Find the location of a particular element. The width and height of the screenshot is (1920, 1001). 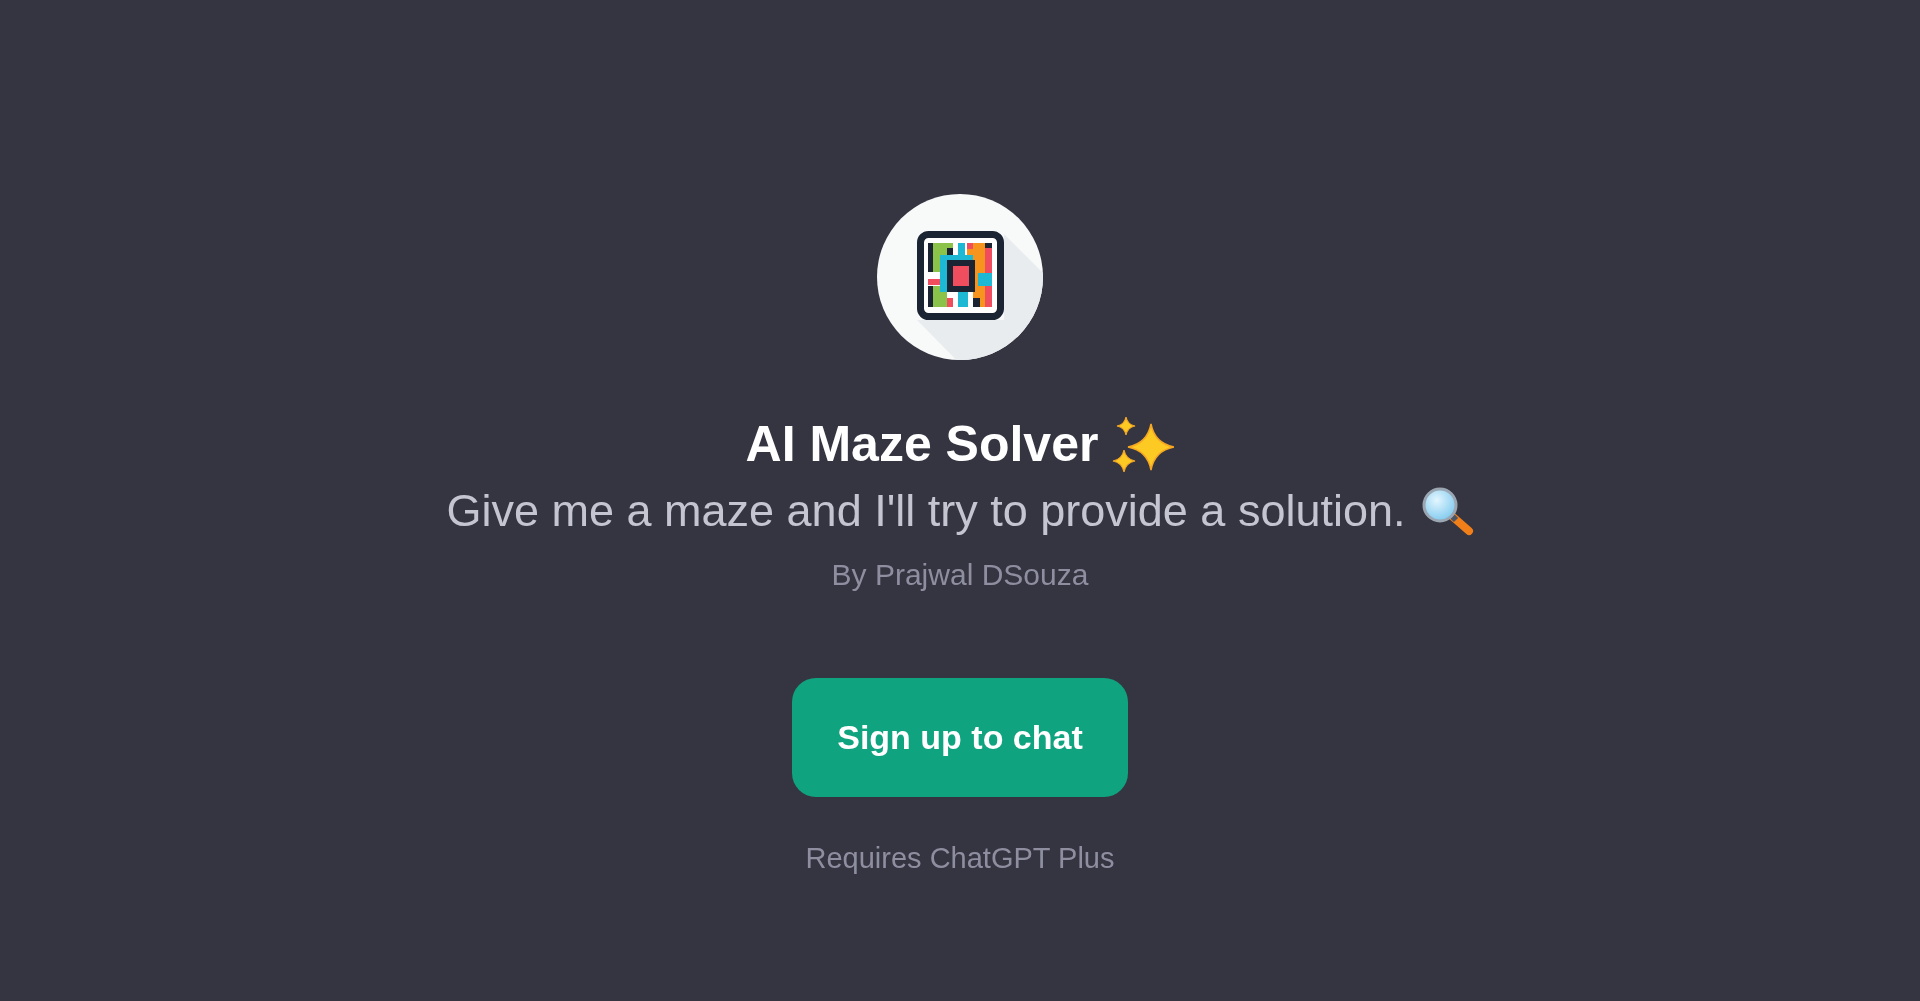

gpt-title: AI Maze Solver is located at coordinates (922, 444).